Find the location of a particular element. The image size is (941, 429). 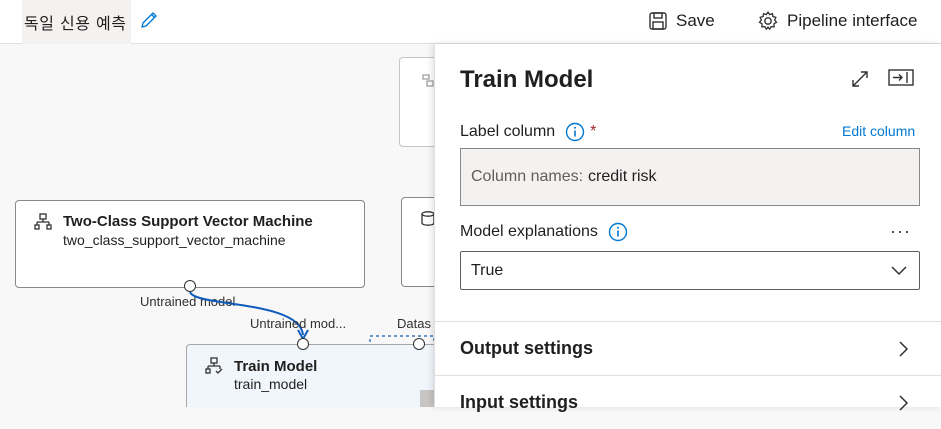

model-explanations-label: Model explanations is located at coordinates (544, 232).